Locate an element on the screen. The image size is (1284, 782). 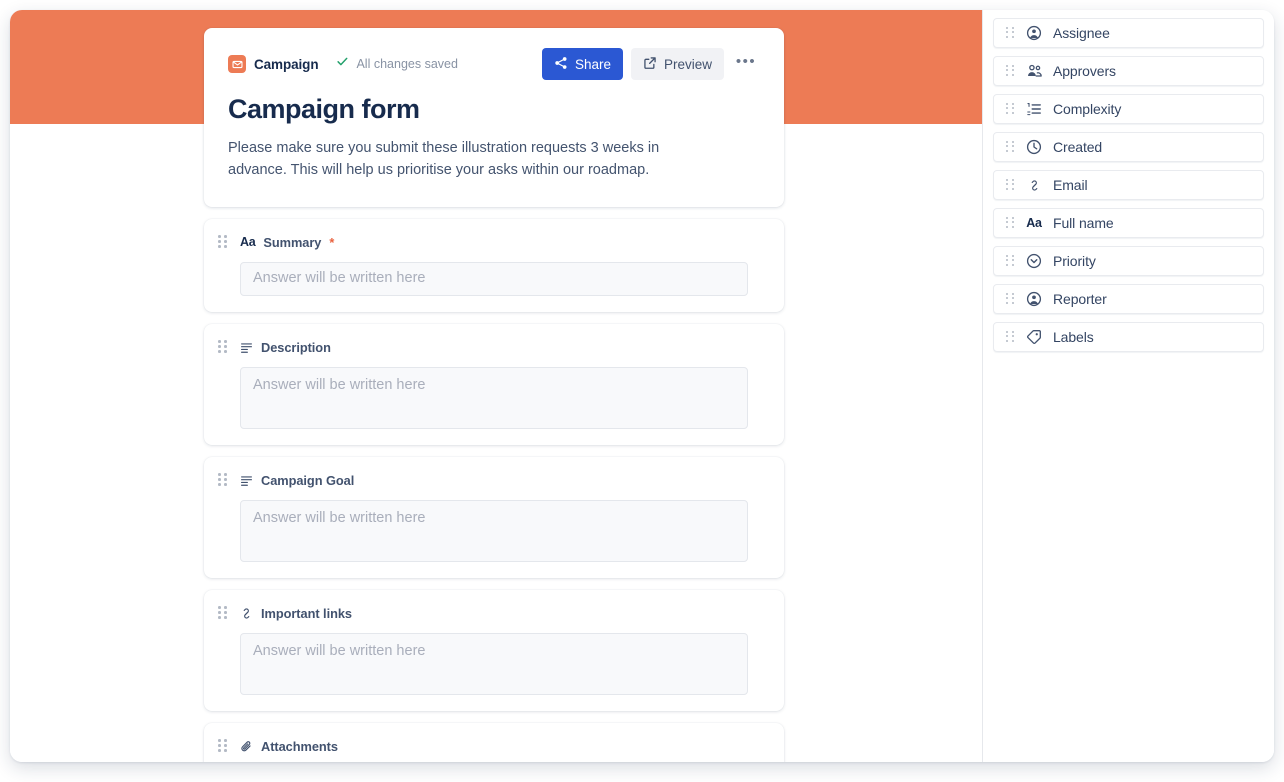
field-library-item-email: Email is located at coordinates (1128, 185).